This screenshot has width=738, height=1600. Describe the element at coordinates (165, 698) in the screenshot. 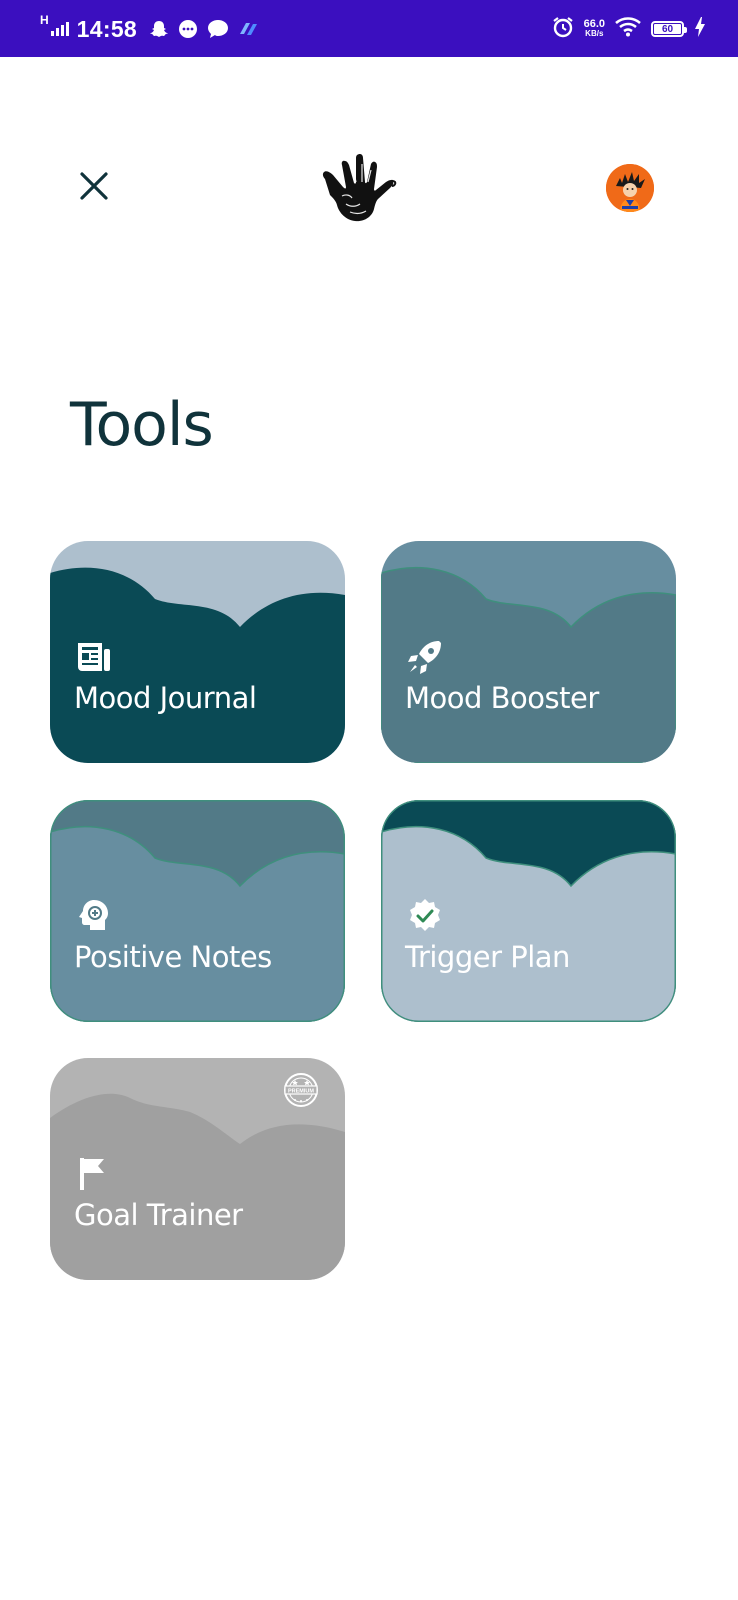

I see `tool-label: Mood Journal` at that location.